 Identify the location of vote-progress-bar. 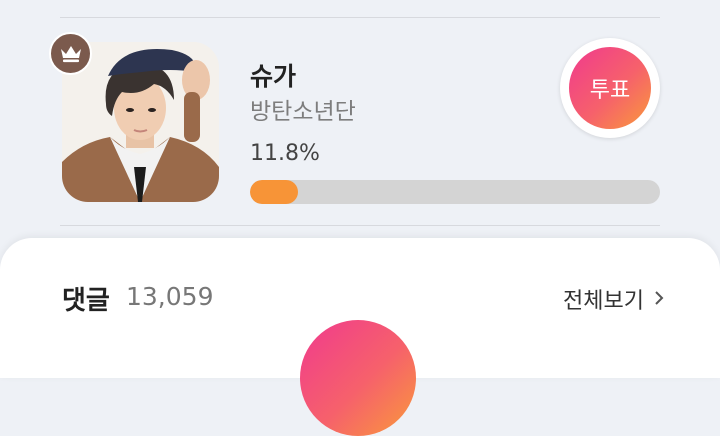
(455, 192).